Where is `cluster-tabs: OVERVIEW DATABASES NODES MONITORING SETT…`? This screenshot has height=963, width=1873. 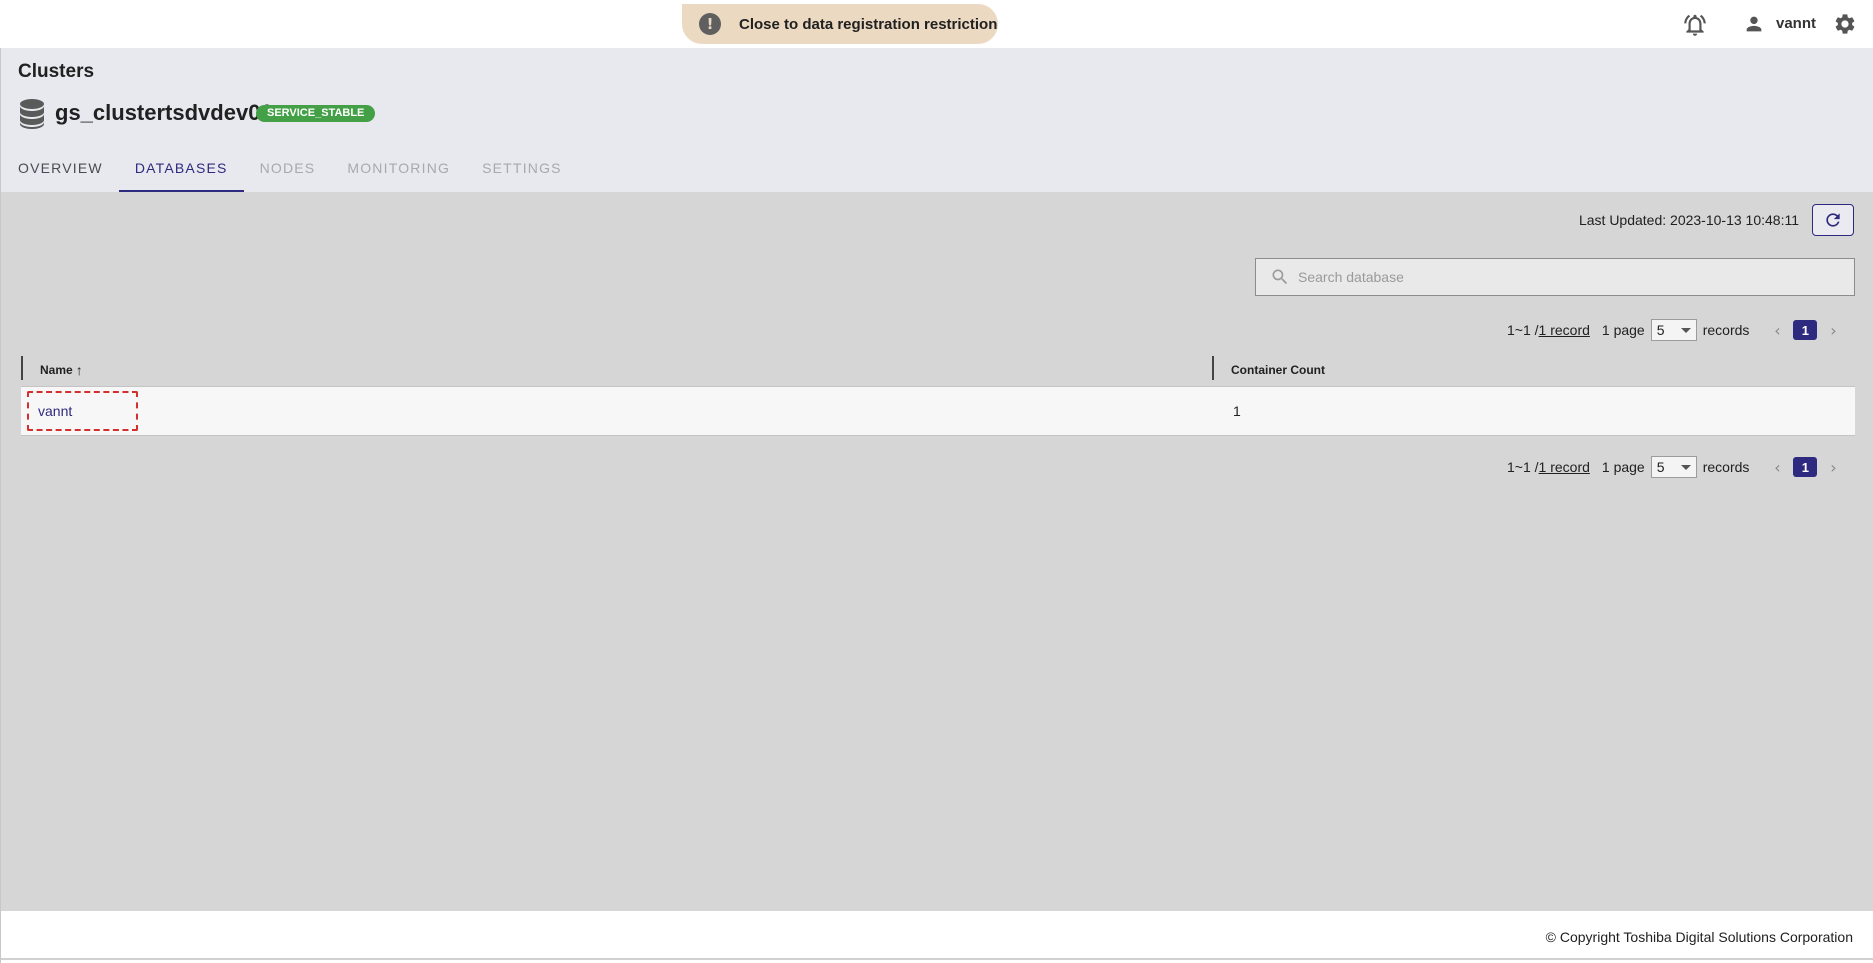 cluster-tabs: OVERVIEW DATABASES NODES MONITORING SETT… is located at coordinates (289, 169).